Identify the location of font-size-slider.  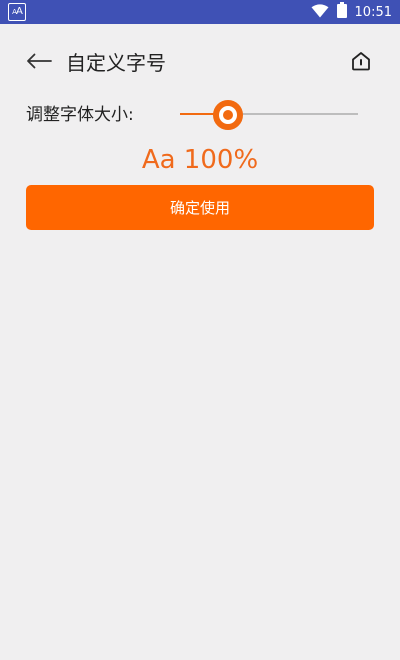
(269, 115).